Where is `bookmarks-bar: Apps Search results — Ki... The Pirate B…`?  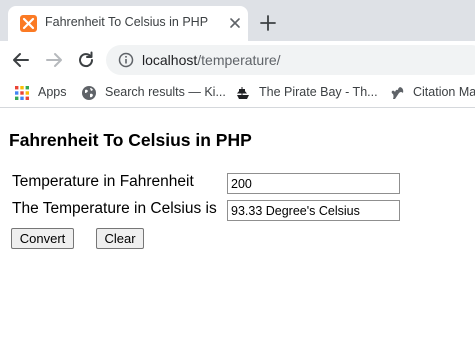 bookmarks-bar: Apps Search results — Ki... The Pirate B… is located at coordinates (237, 93).